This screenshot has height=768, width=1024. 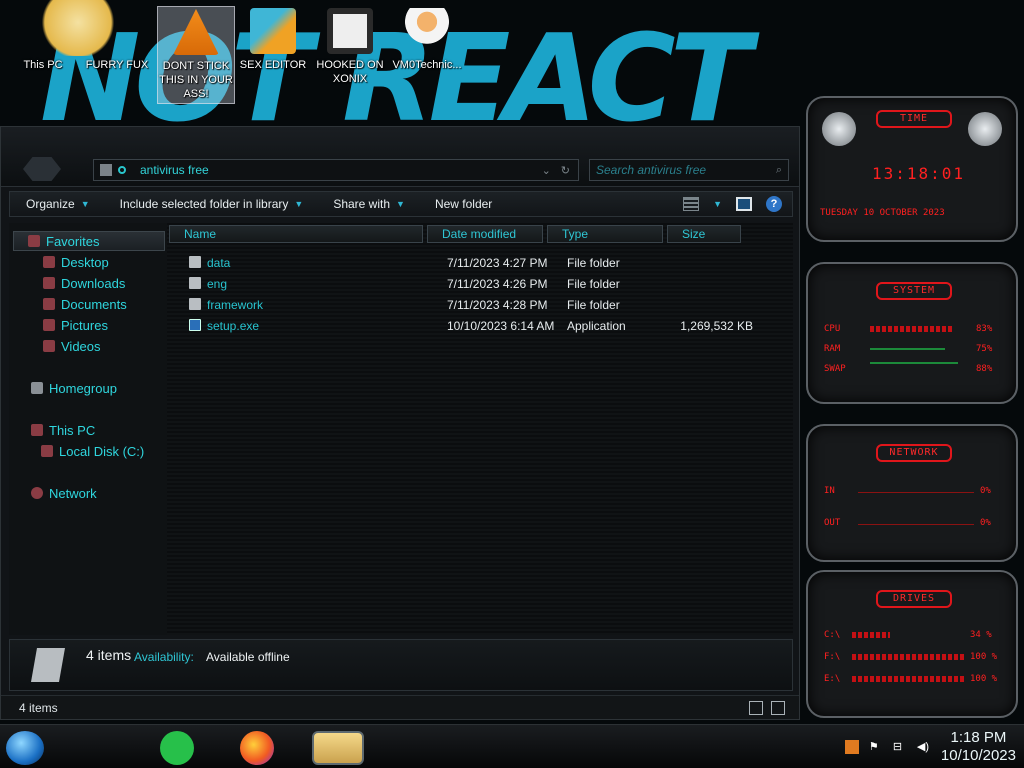 I want to click on nav-label: Favorites, so click(x=73, y=241).